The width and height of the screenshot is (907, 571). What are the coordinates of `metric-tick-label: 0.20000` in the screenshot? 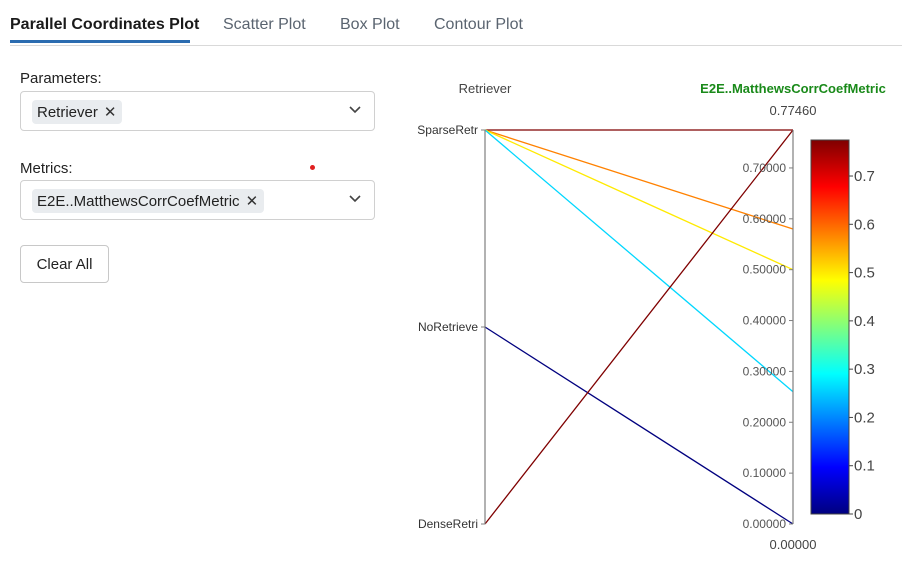 It's located at (765, 422).